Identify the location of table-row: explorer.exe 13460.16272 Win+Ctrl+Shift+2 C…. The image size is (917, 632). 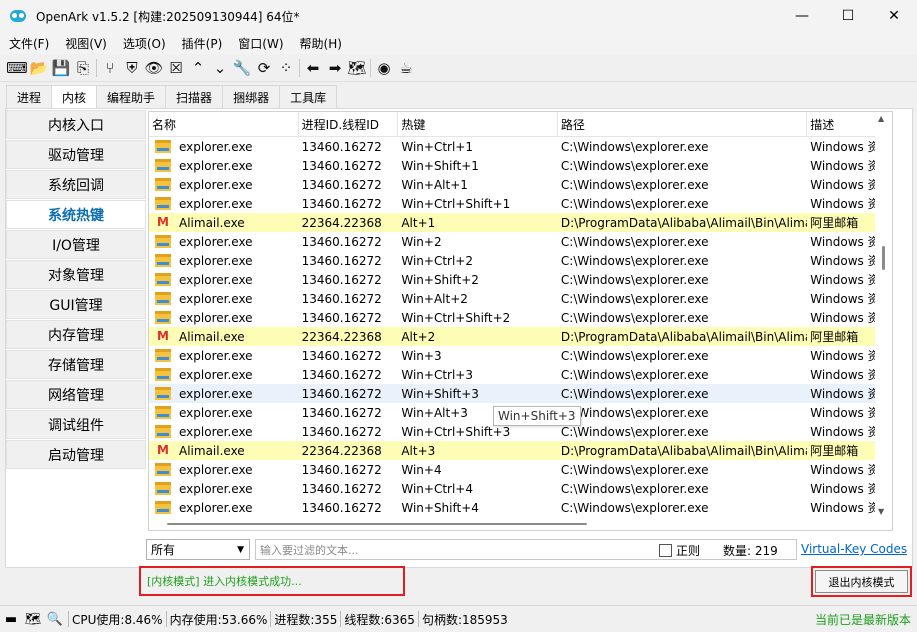
(520, 317).